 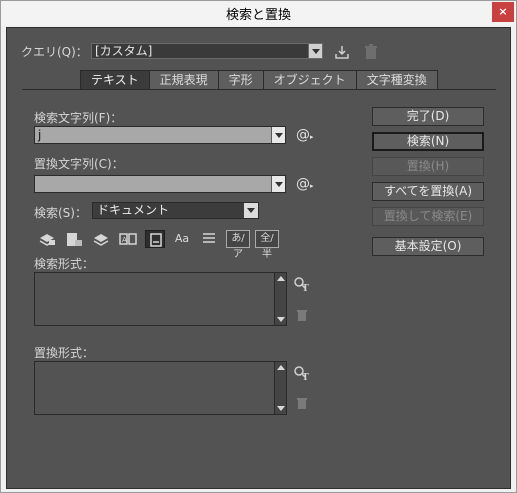 I want to click on close-button: ×, so click(x=503, y=12).